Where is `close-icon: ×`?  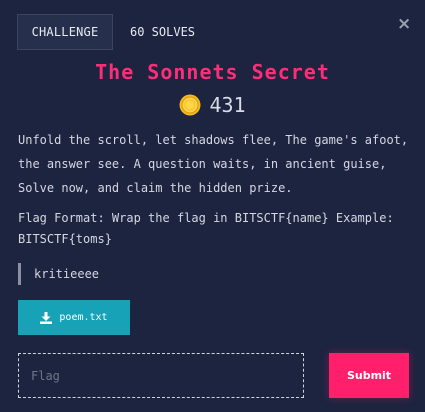
close-icon: × is located at coordinates (404, 24).